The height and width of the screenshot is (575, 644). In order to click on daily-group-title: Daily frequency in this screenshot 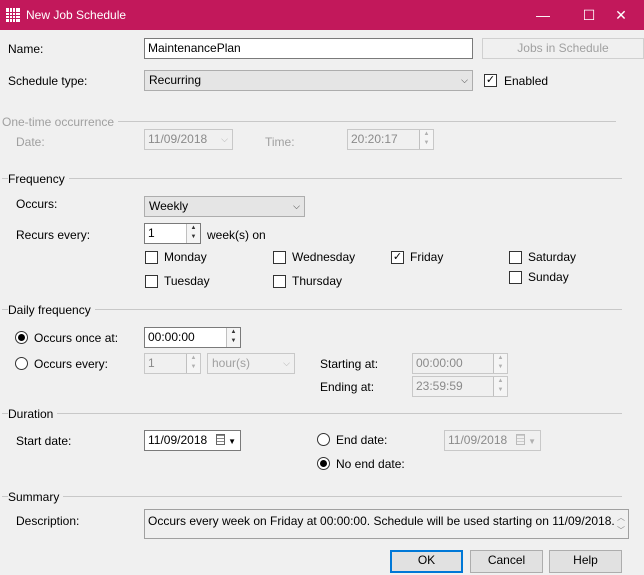, I will do `click(51, 310)`.